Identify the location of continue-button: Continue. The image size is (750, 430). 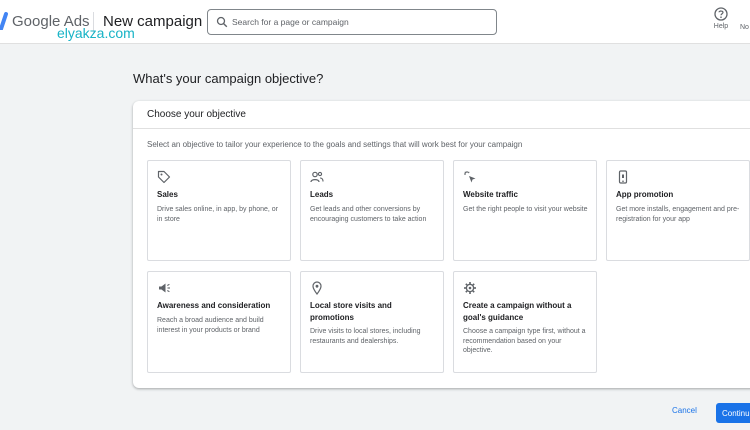
(733, 413).